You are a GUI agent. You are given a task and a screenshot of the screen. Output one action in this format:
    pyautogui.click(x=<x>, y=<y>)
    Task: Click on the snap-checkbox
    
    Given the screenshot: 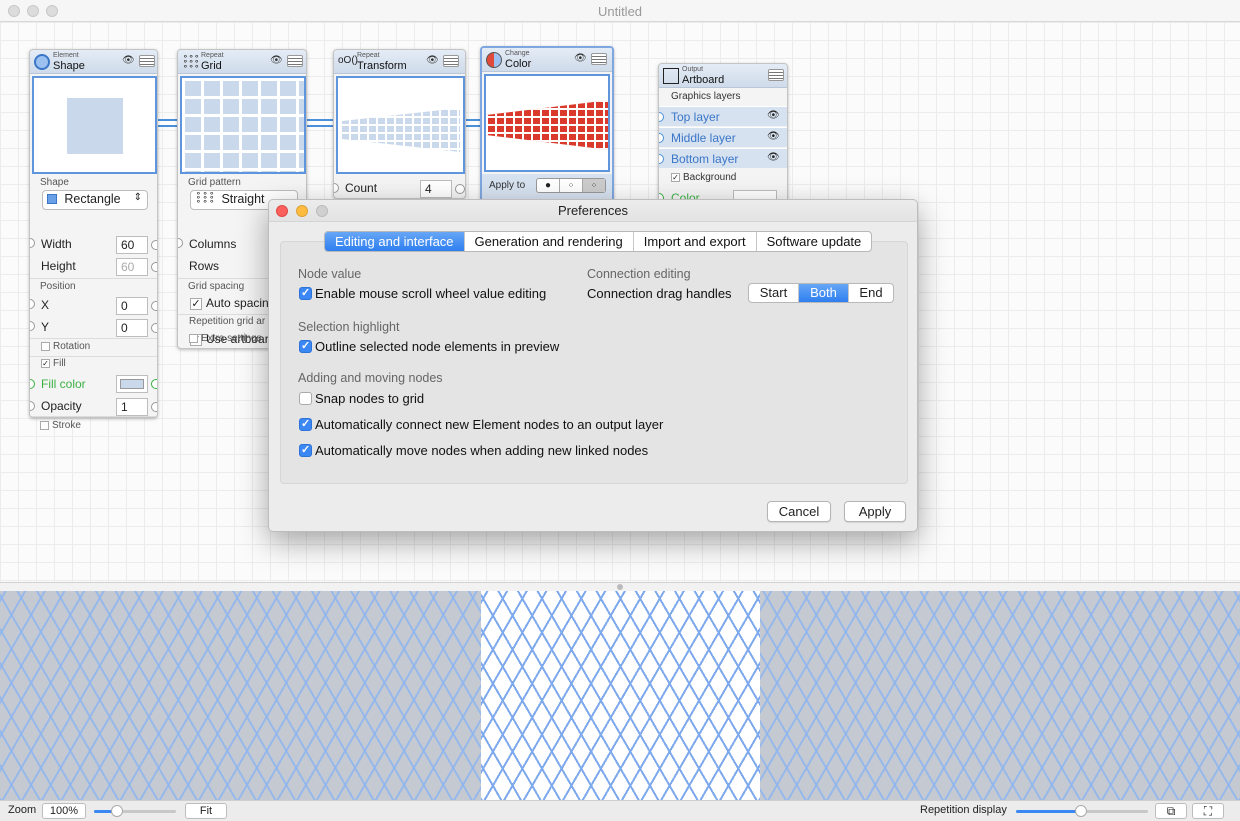 What is the action you would take?
    pyautogui.click(x=305, y=398)
    